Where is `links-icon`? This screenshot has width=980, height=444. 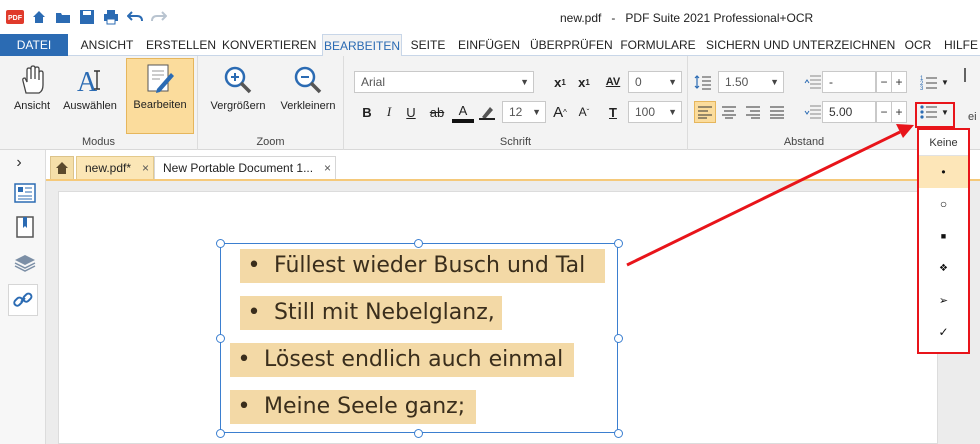
links-icon is located at coordinates (23, 300).